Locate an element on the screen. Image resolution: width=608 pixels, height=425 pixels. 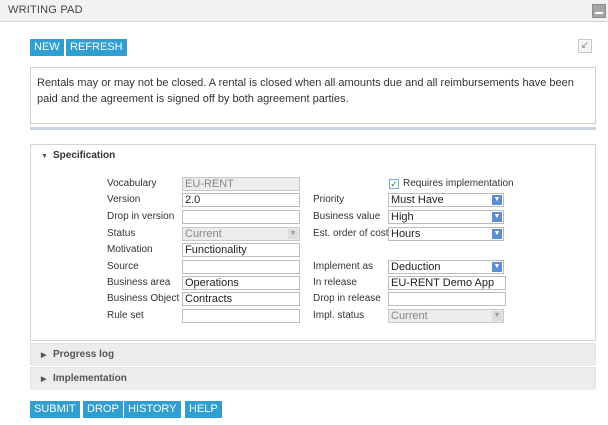
priority-value: Must Have is located at coordinates (417, 200).